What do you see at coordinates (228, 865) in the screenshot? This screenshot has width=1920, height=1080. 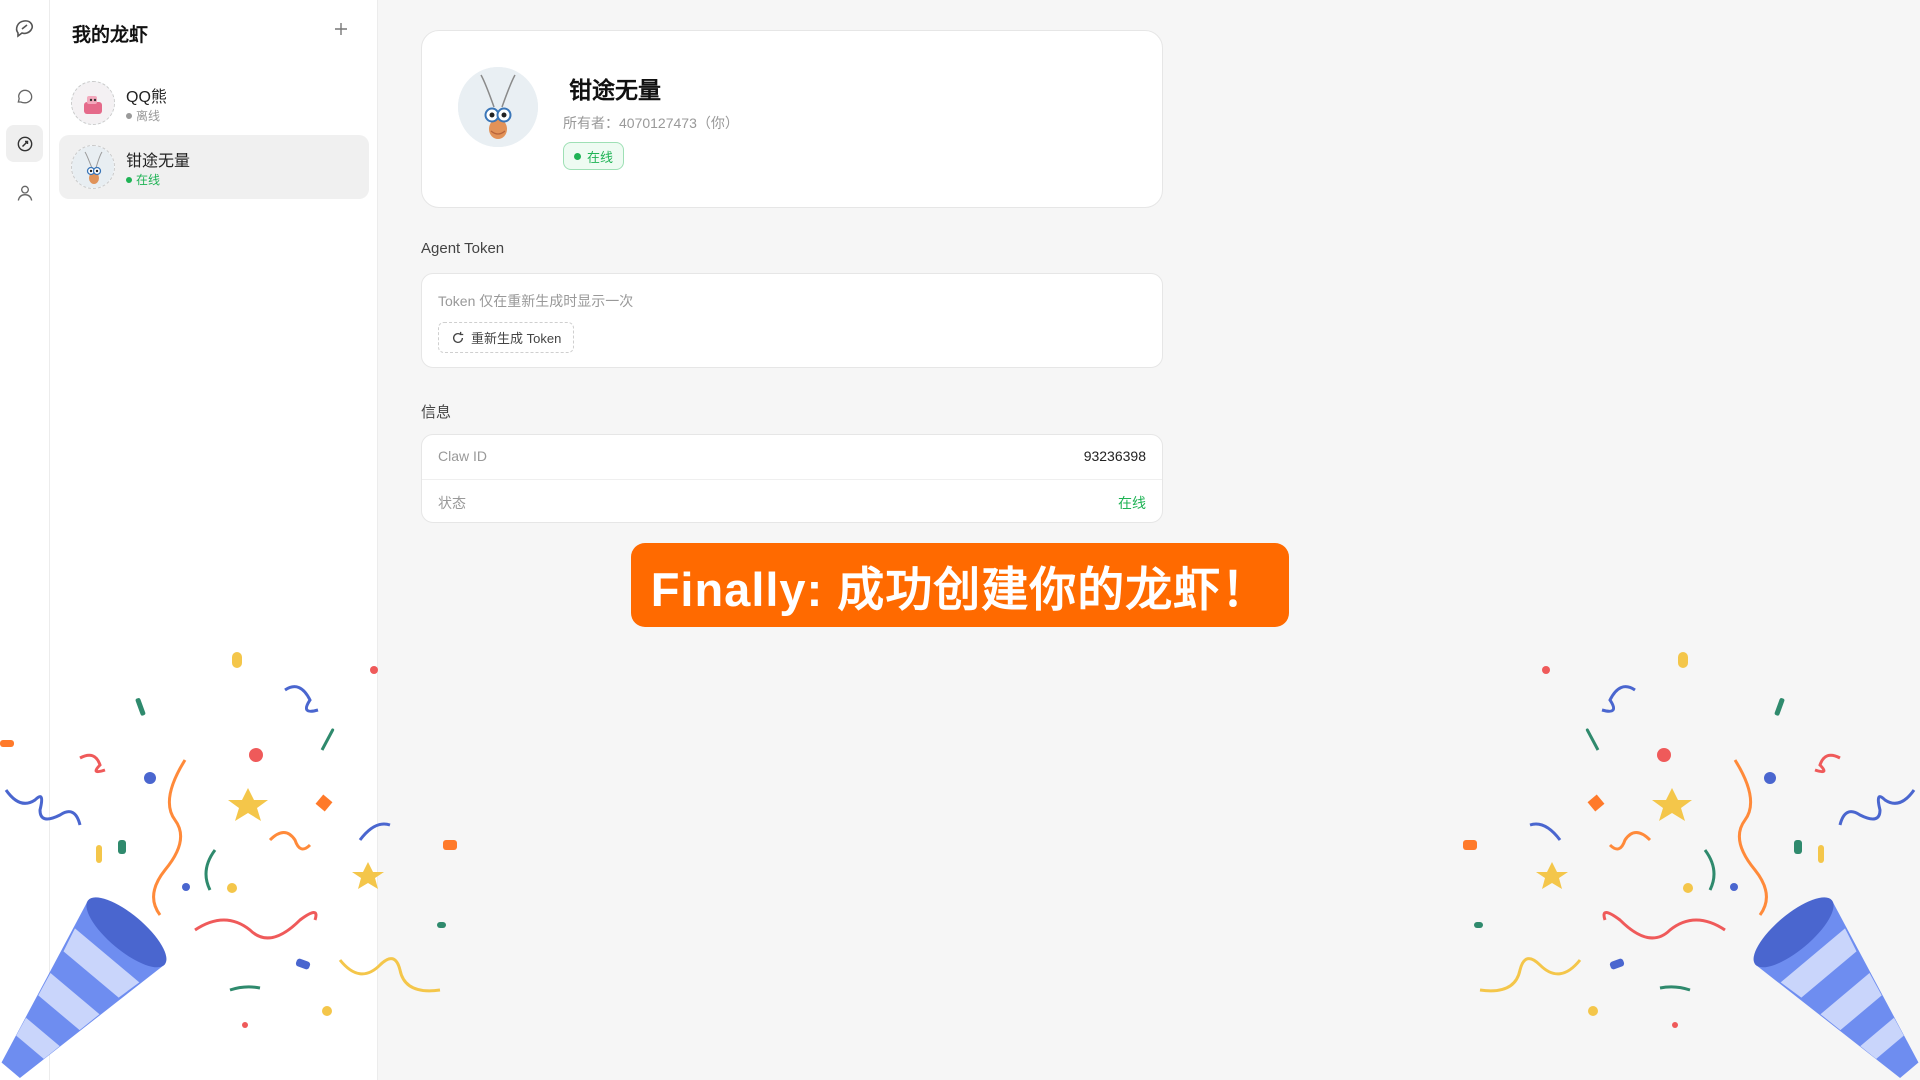 I see `party-popper-left-icon` at bounding box center [228, 865].